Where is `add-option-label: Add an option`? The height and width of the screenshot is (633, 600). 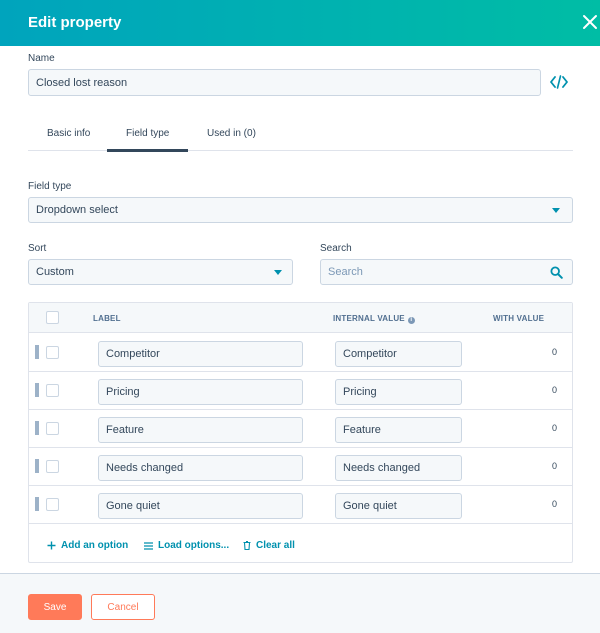
add-option-label: Add an option is located at coordinates (95, 545).